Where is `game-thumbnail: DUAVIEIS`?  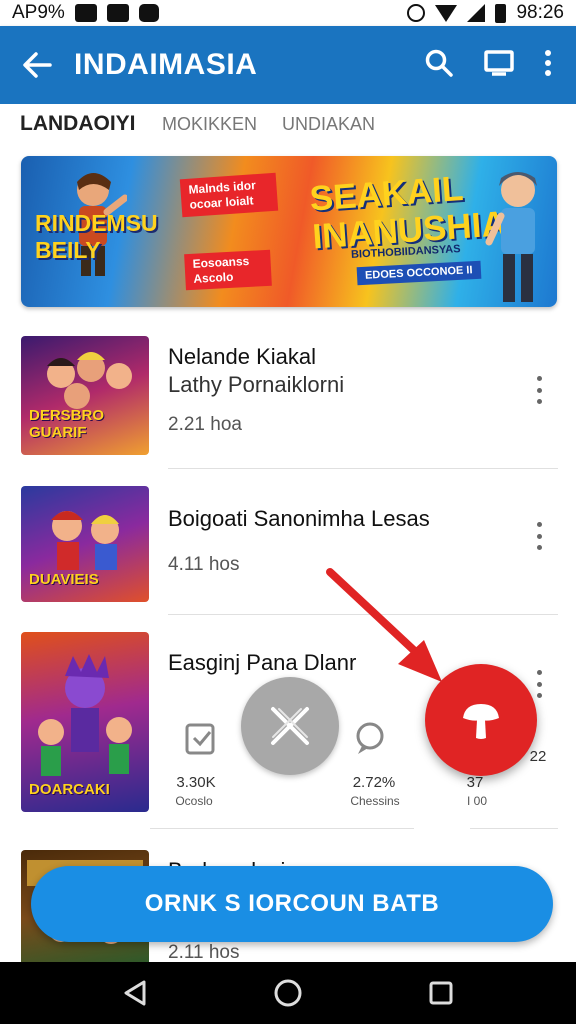
game-thumbnail: DUAVIEIS is located at coordinates (85, 544).